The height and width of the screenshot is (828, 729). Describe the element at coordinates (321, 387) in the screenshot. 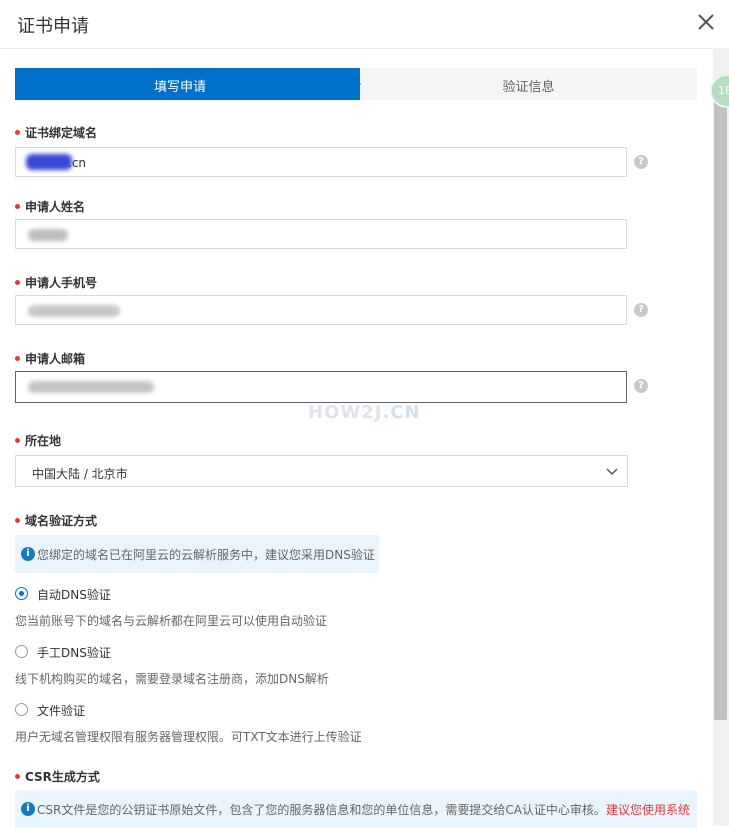

I see `email-input` at that location.